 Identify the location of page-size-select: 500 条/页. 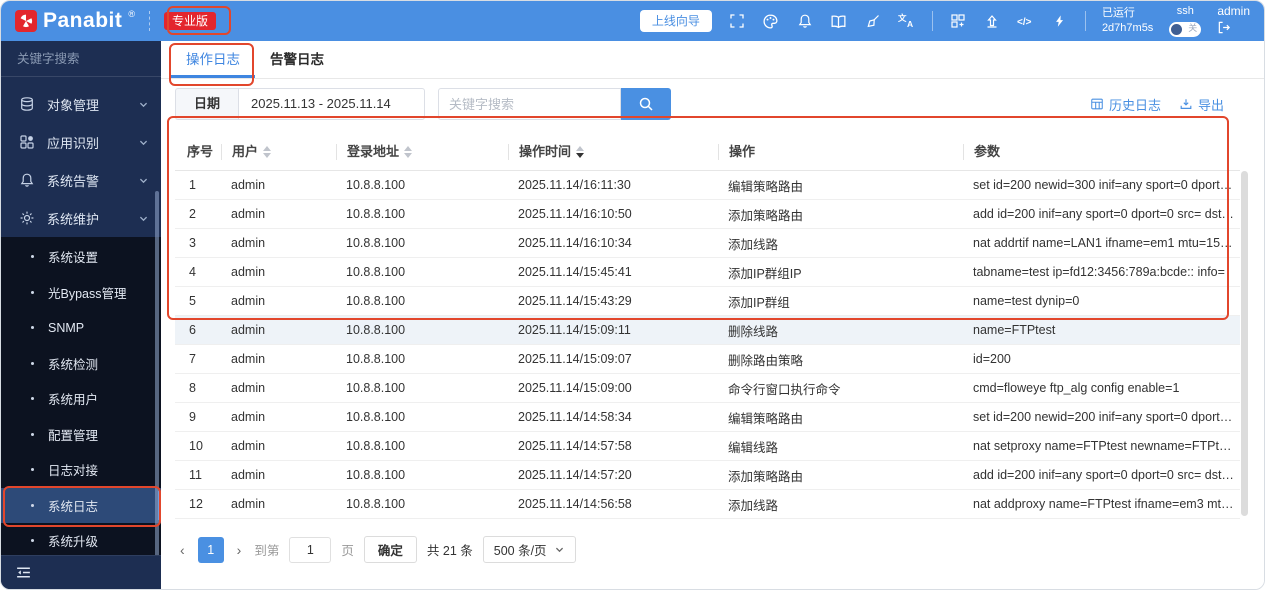
(529, 549).